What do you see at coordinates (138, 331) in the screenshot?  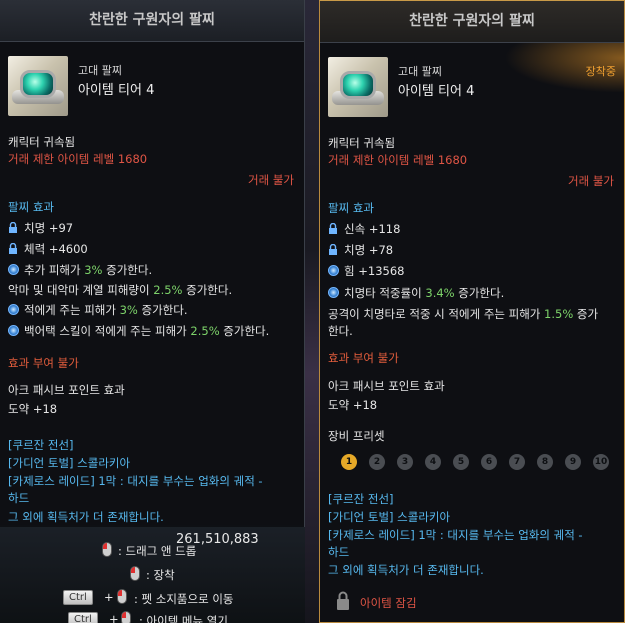 I see `effect-line: 백어택 스킬이 적에게 주는 피해가 2.5% 증가한다.` at bounding box center [138, 331].